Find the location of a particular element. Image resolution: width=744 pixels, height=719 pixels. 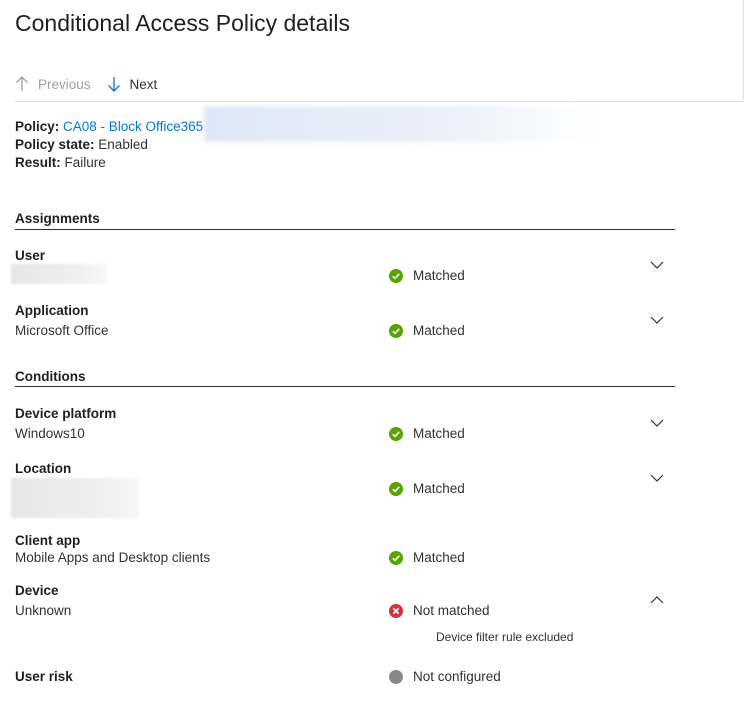

policy-label: Policy: is located at coordinates (37, 126).